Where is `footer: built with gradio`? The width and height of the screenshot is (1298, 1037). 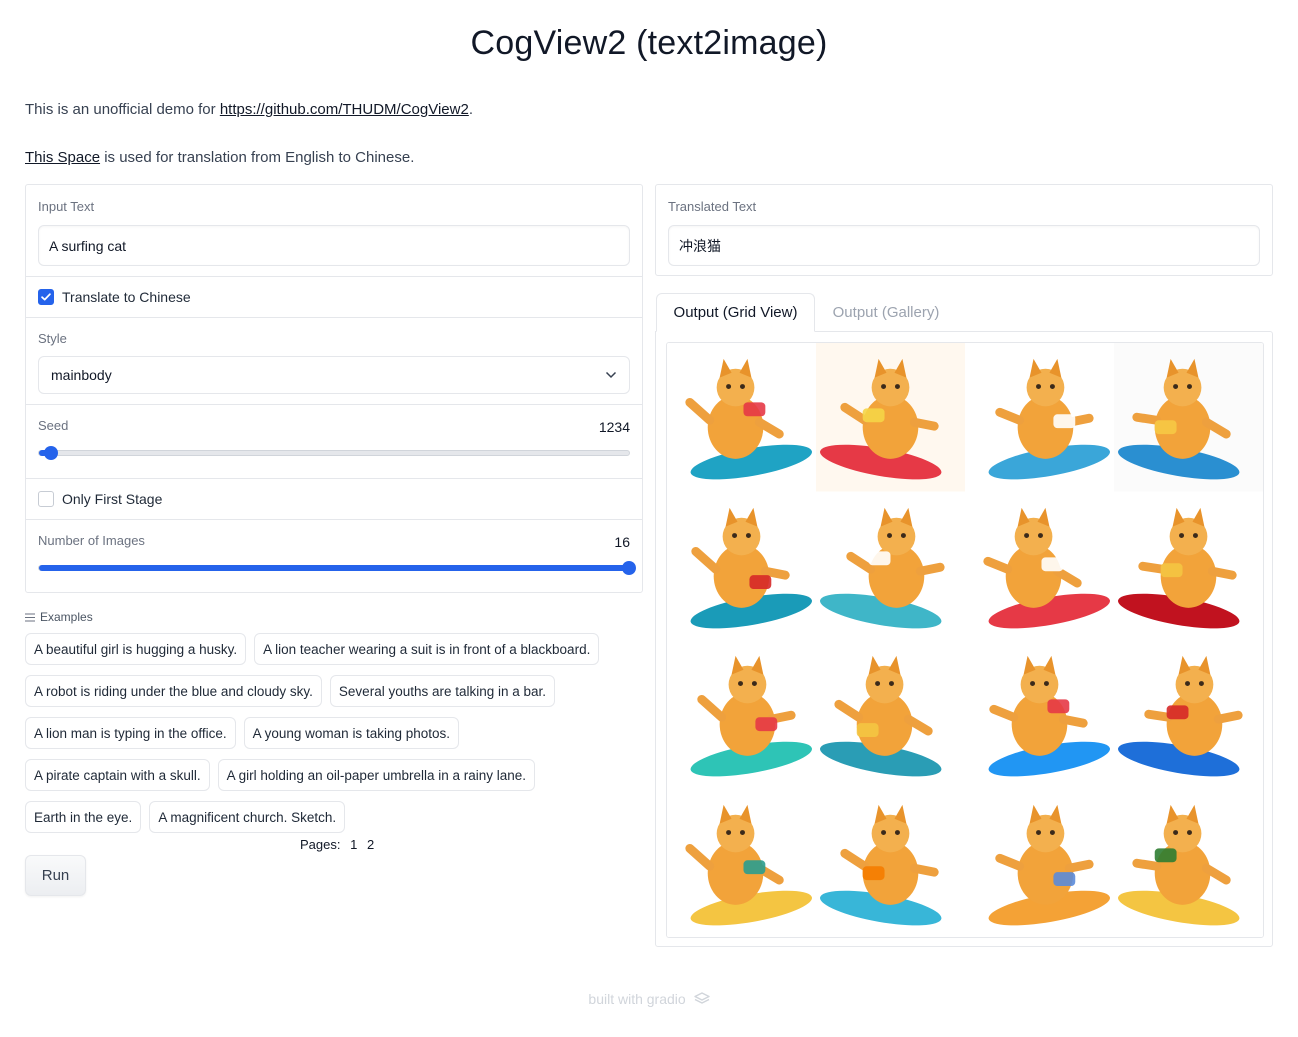 footer: built with gradio is located at coordinates (649, 999).